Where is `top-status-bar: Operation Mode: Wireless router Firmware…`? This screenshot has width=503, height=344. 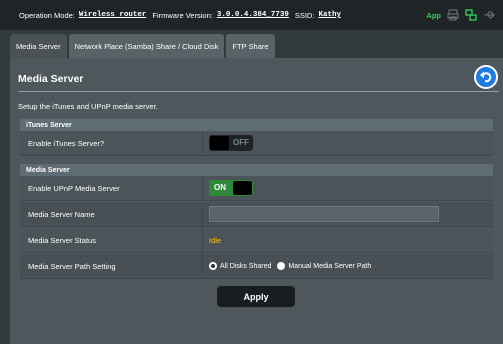
top-status-bar: Operation Mode: Wireless router Firmware… is located at coordinates (251, 15).